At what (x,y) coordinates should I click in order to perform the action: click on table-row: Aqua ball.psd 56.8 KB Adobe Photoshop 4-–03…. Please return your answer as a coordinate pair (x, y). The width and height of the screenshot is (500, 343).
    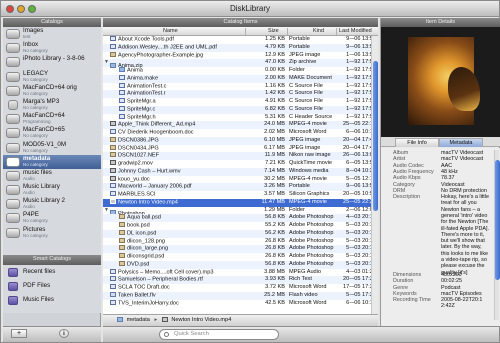
    Looking at the image, I should click on (240, 218).